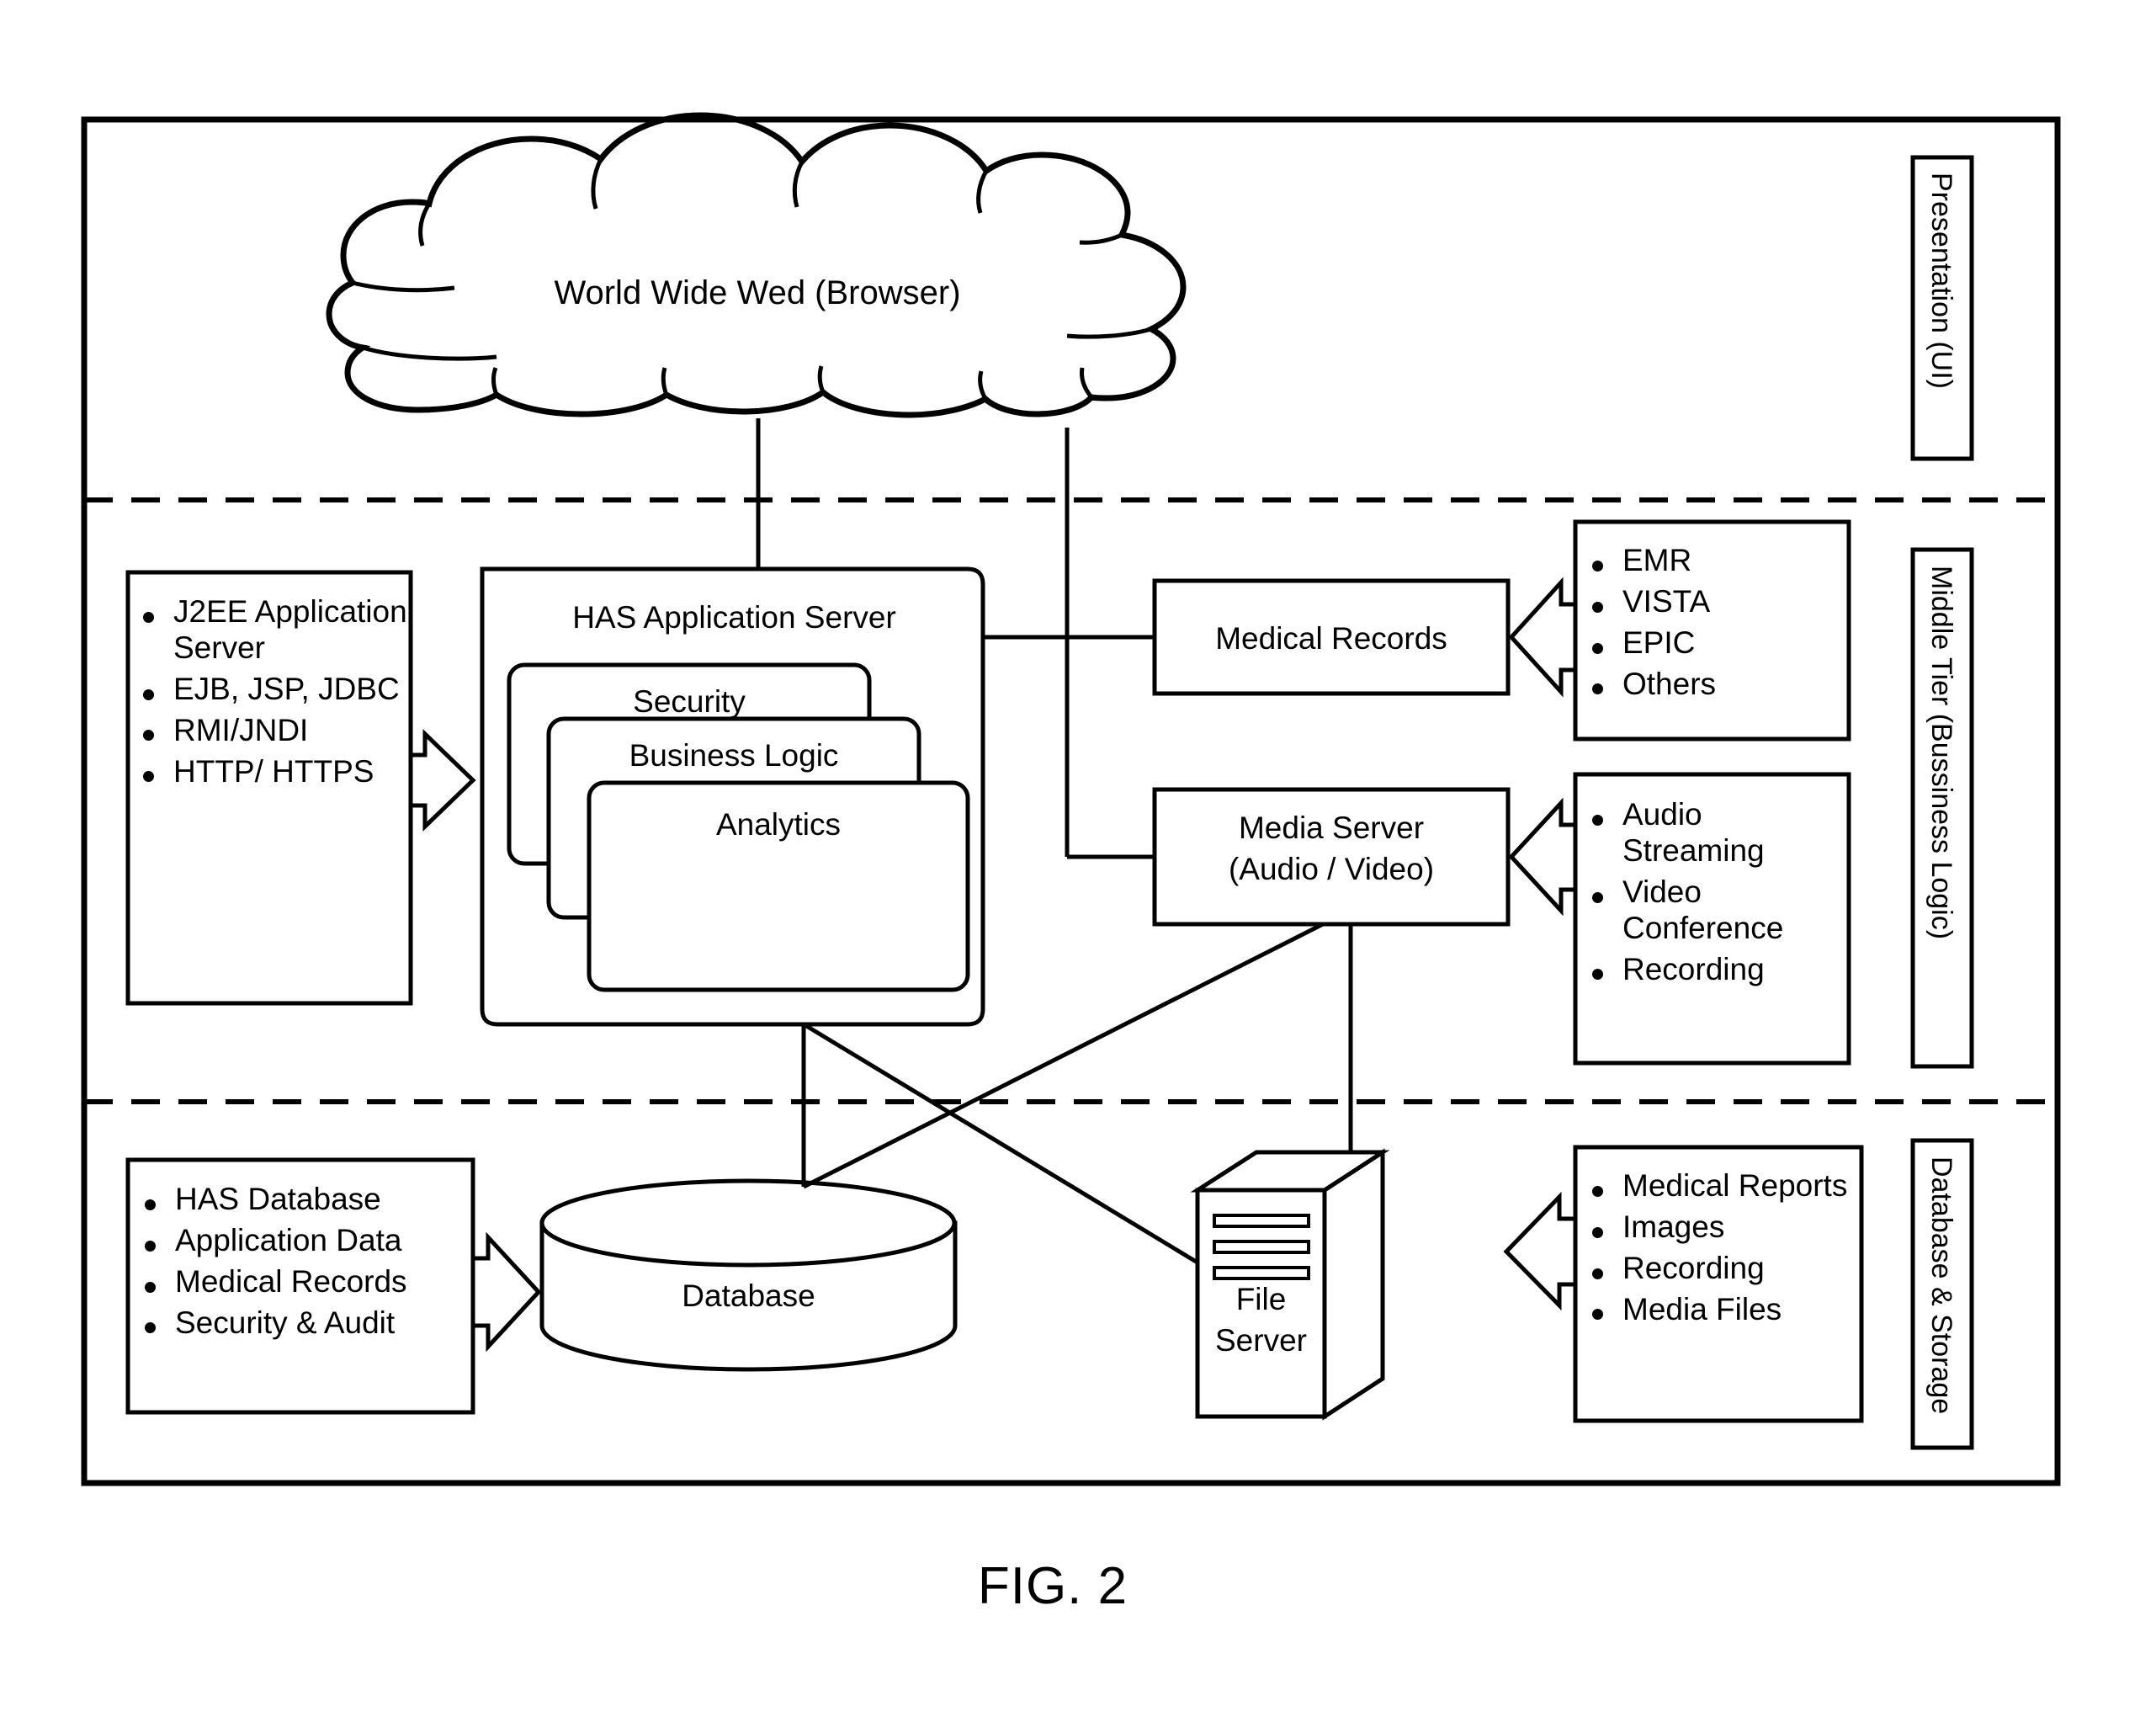 The height and width of the screenshot is (1733, 2156). What do you see at coordinates (1714, 970) in the screenshot?
I see `media-server-list-item: Recording` at bounding box center [1714, 970].